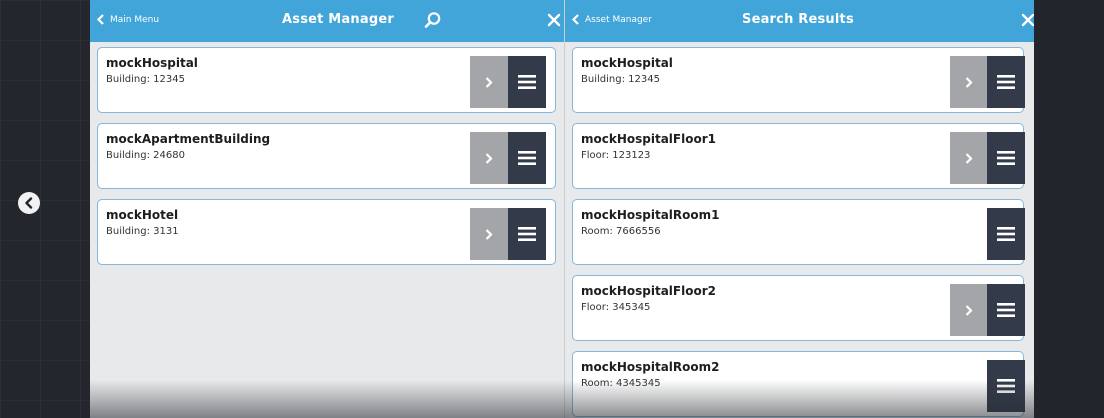 The height and width of the screenshot is (418, 1104). I want to click on list-item: mockHospitalFloor1 Floor: 123123, so click(798, 156).